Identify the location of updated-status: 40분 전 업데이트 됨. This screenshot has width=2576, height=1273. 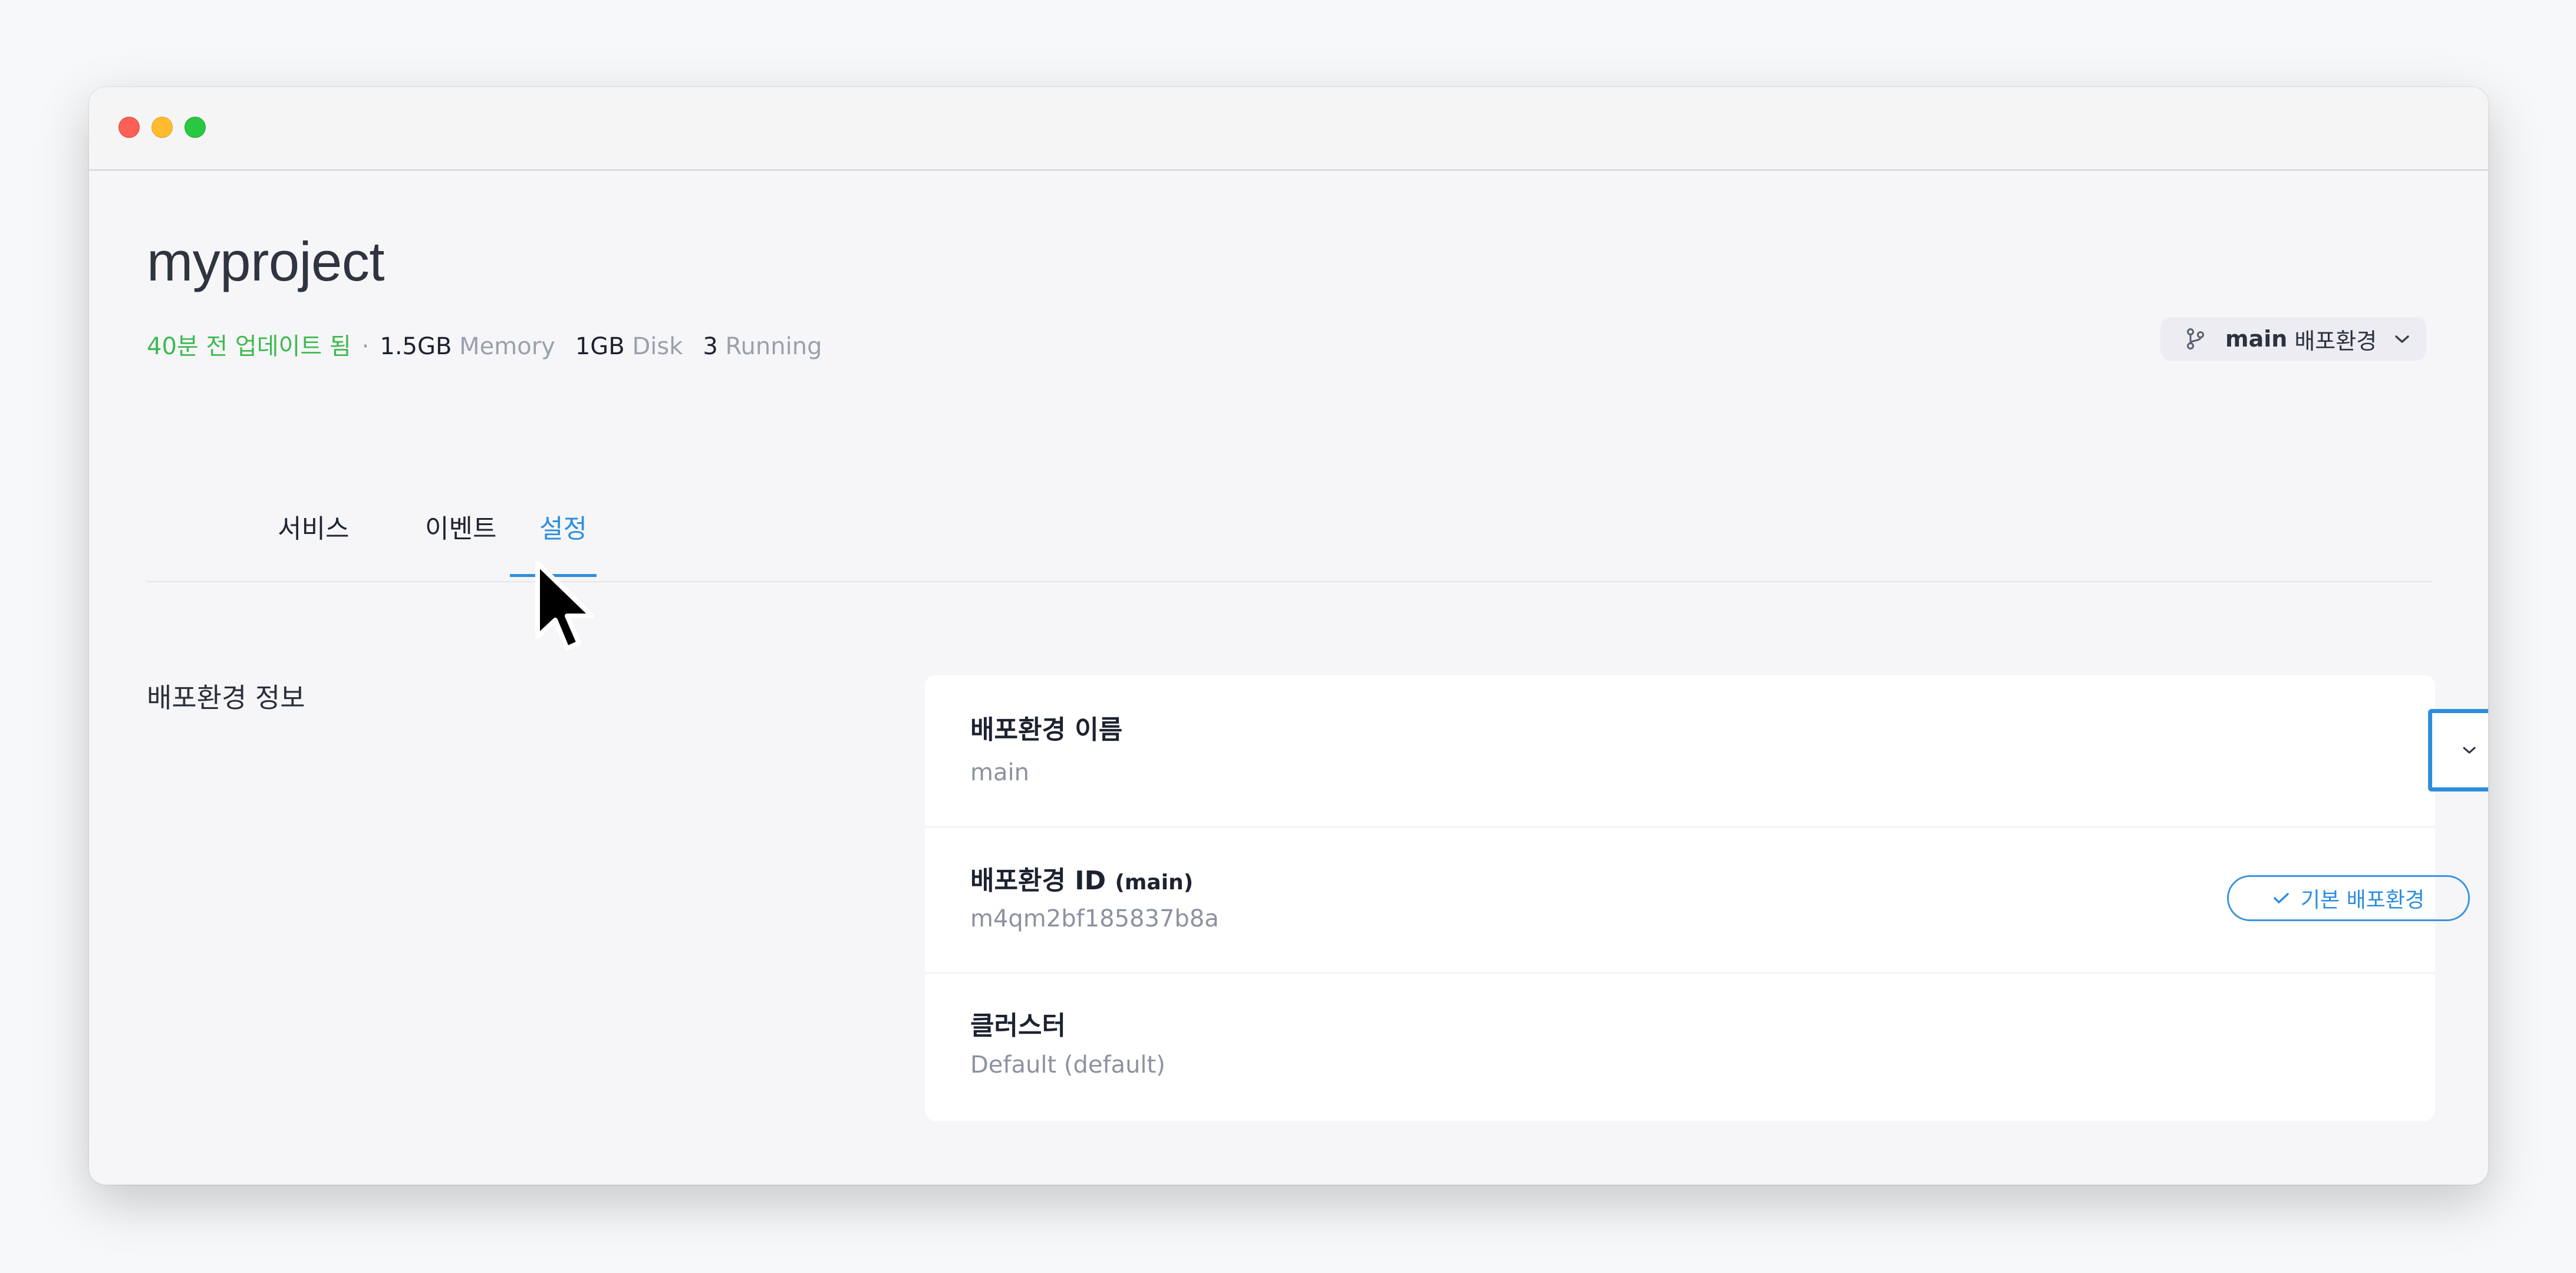
(249, 347).